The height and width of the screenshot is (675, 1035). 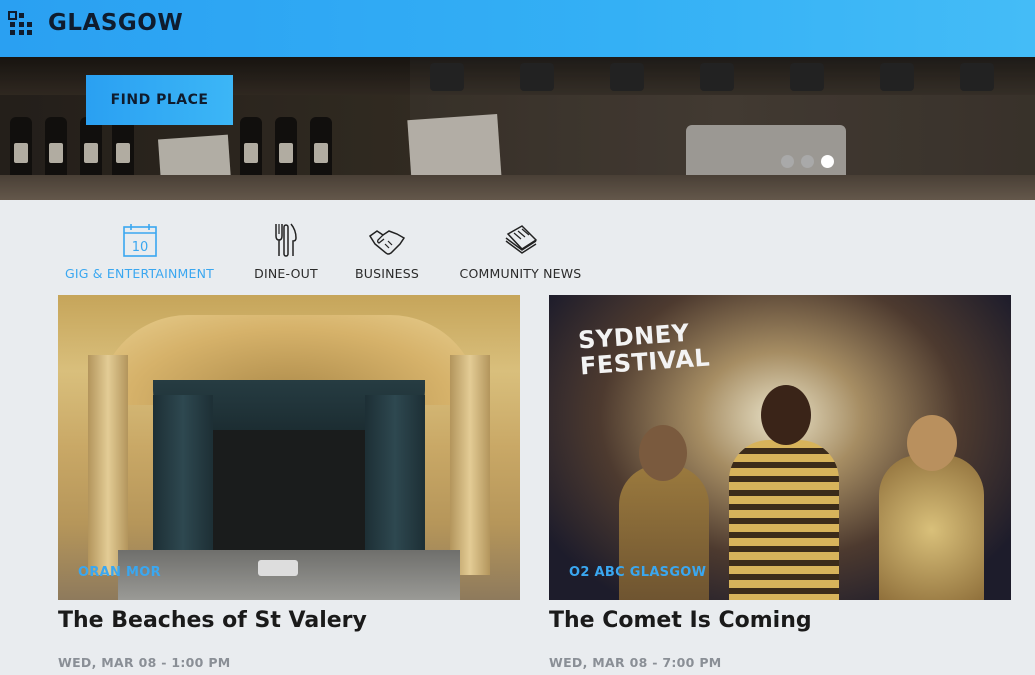 I want to click on event-date: WED, MAR 08 - 7:00 PM, so click(x=635, y=662).